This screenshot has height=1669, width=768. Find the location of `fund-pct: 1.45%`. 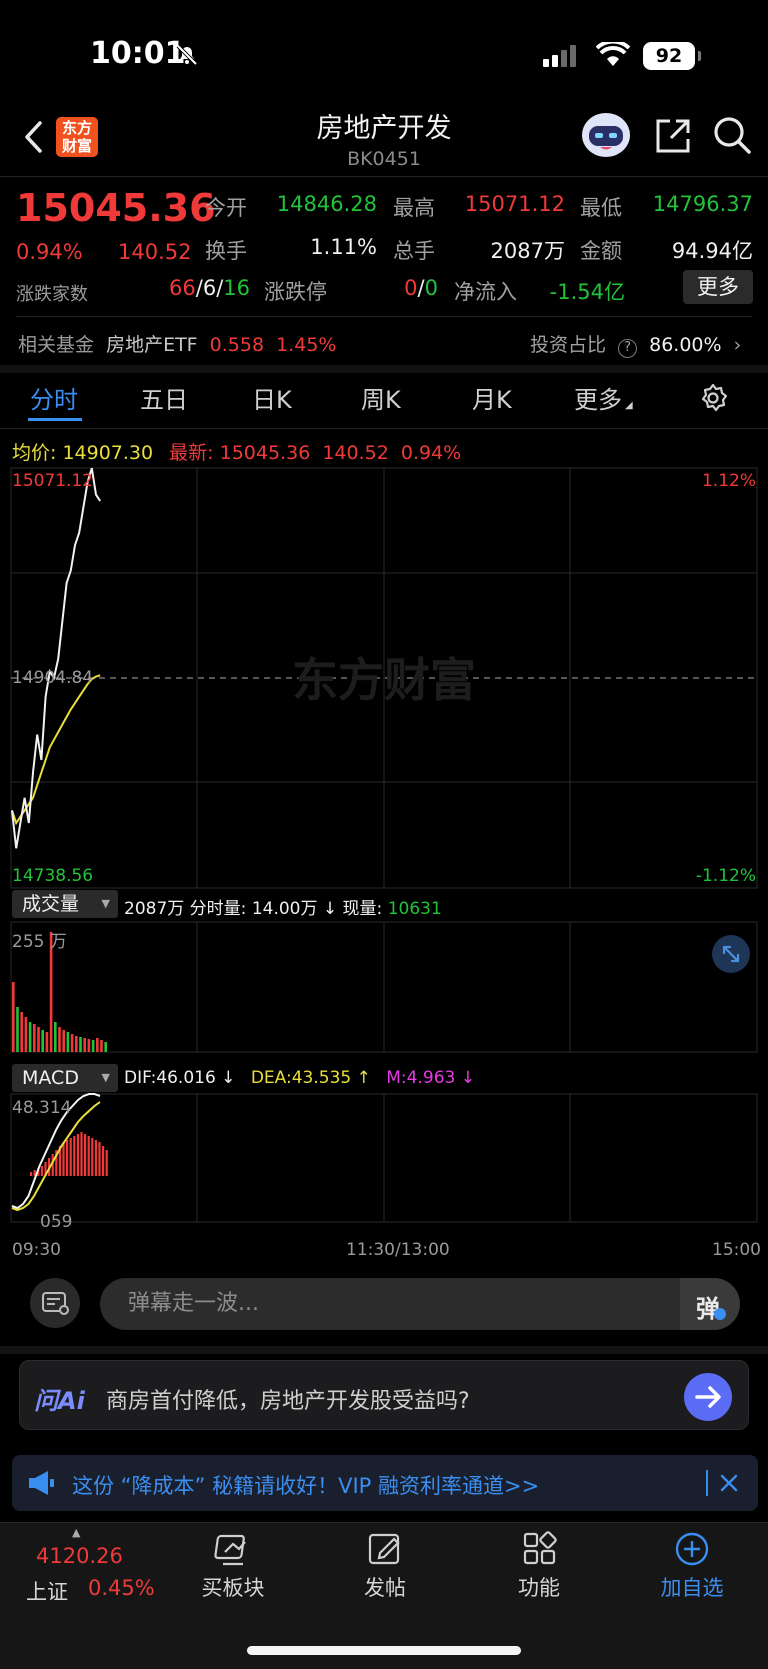

fund-pct: 1.45% is located at coordinates (306, 345).